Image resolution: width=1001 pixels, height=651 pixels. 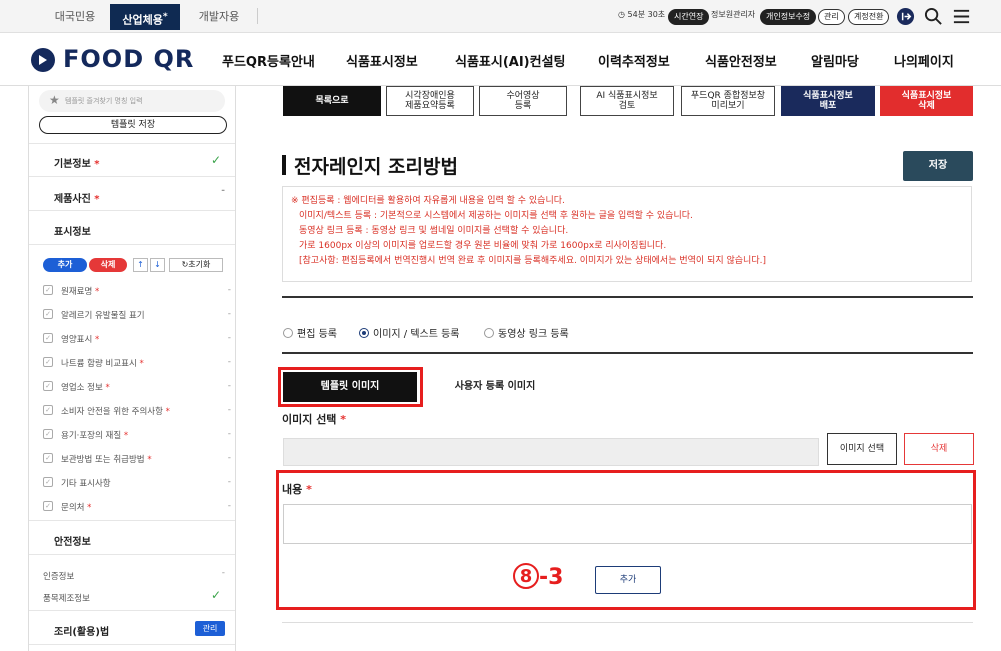 What do you see at coordinates (551, 452) in the screenshot?
I see `image-path-field` at bounding box center [551, 452].